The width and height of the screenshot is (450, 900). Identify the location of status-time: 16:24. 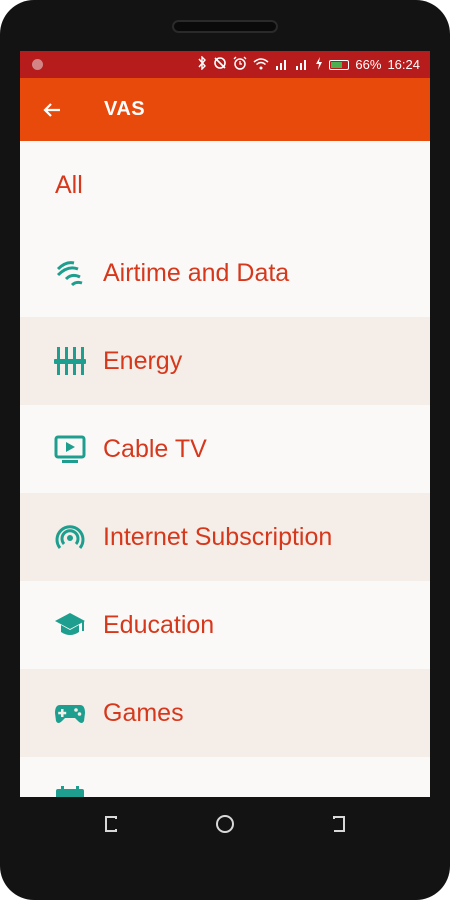
(403, 64).